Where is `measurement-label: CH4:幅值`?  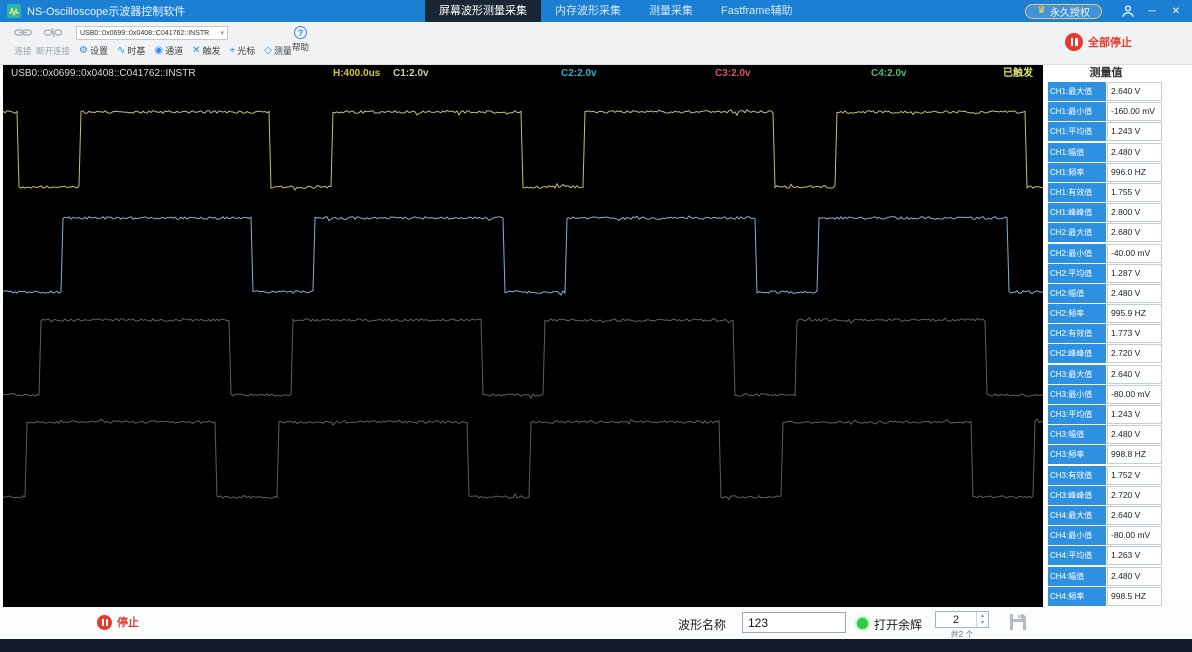 measurement-label: CH4:幅值 is located at coordinates (1077, 576).